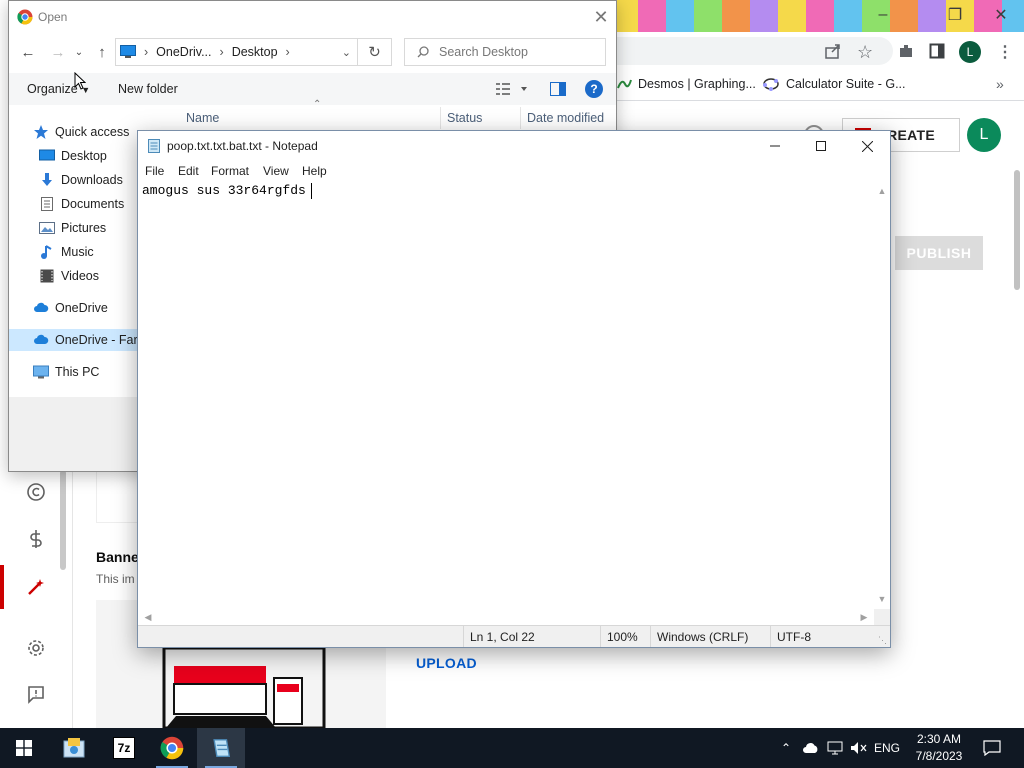 This screenshot has height=768, width=1024. What do you see at coordinates (47, 180) in the screenshot?
I see `download-icon` at bounding box center [47, 180].